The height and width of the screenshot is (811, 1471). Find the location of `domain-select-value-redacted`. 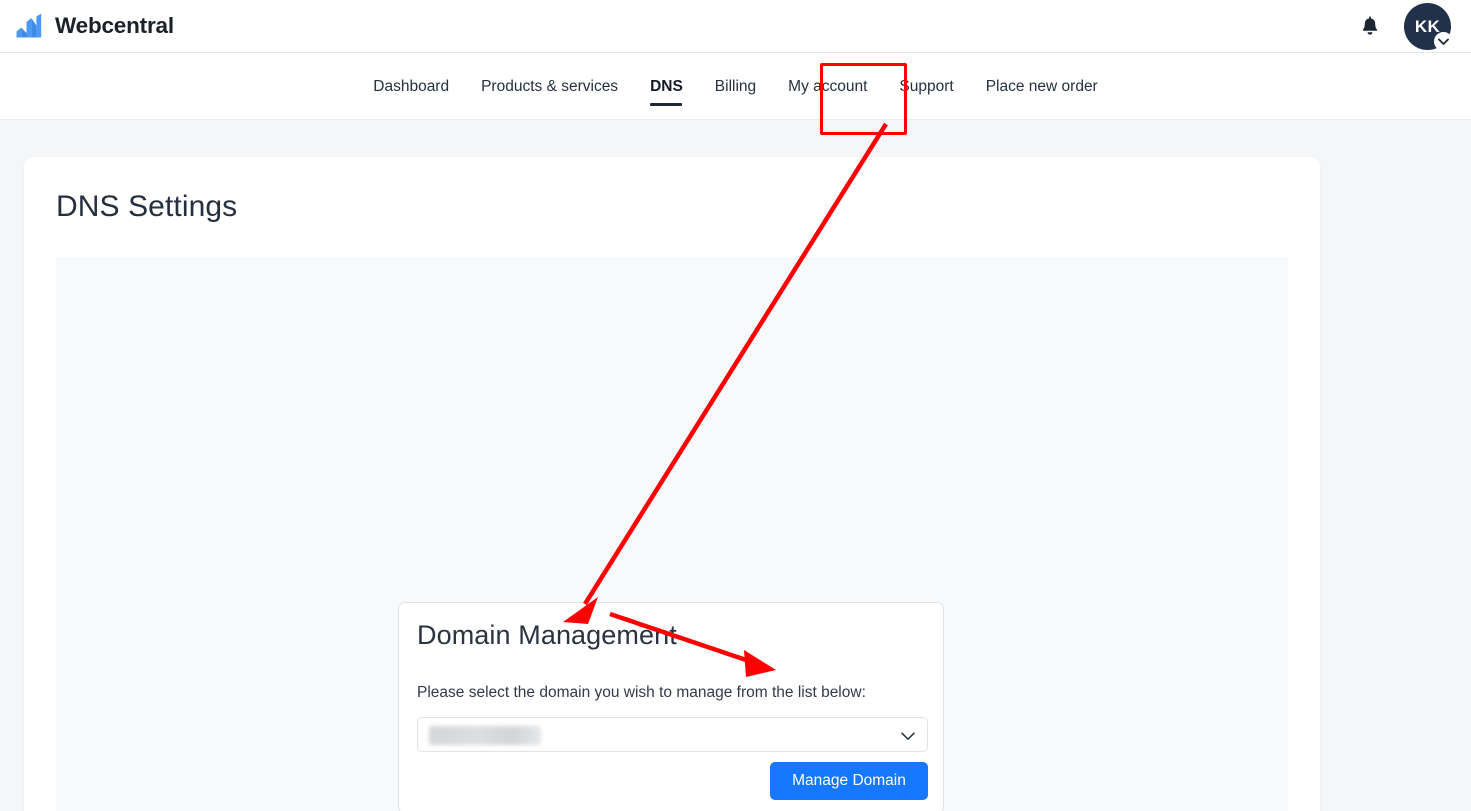

domain-select-value-redacted is located at coordinates (485, 735).